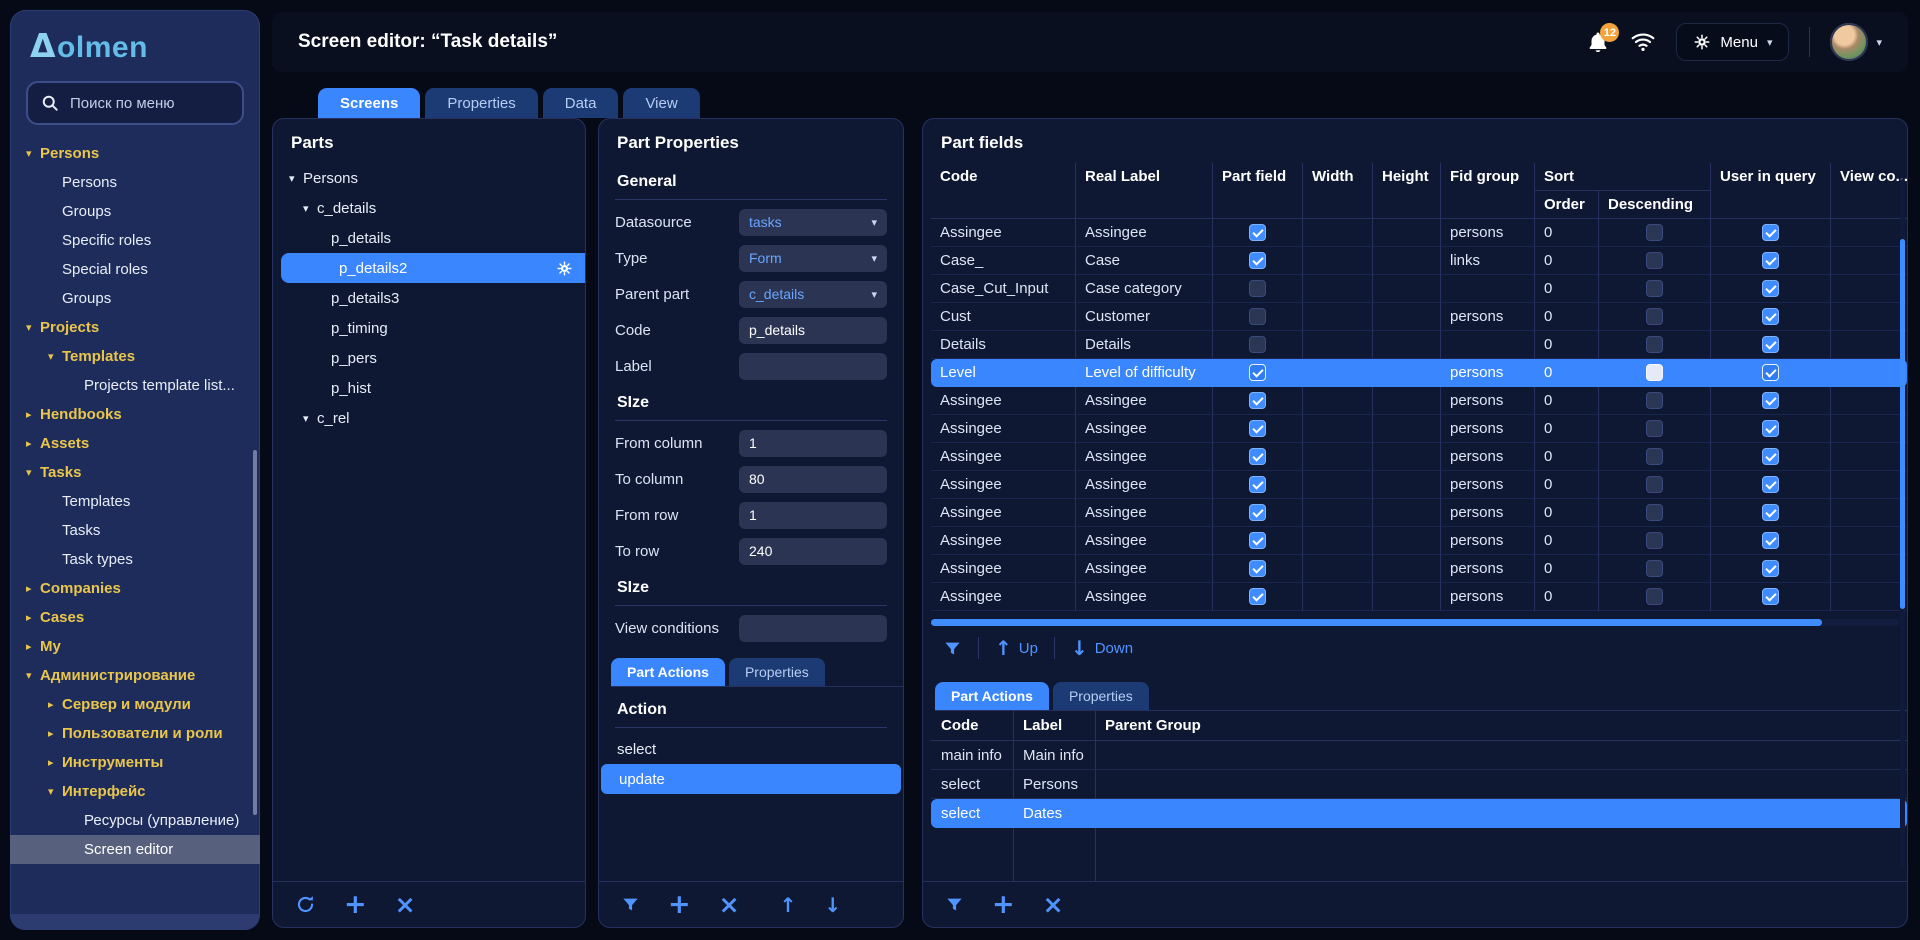  What do you see at coordinates (135, 588) in the screenshot?
I see `sidebar-item: ▸ Companies` at bounding box center [135, 588].